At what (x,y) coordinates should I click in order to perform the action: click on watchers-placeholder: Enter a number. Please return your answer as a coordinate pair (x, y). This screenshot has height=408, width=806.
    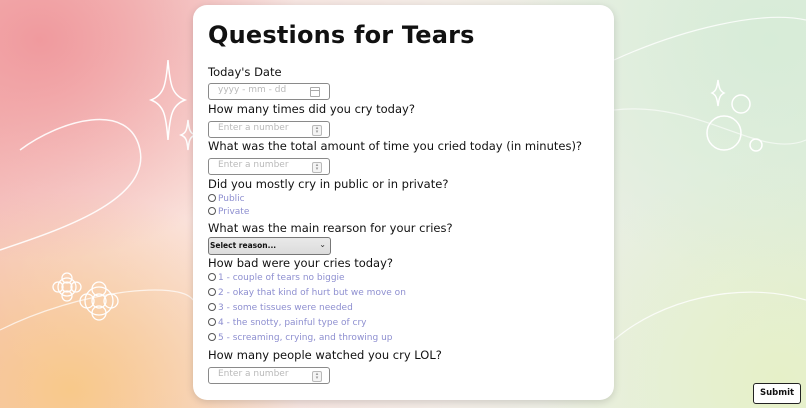
    Looking at the image, I should click on (253, 374).